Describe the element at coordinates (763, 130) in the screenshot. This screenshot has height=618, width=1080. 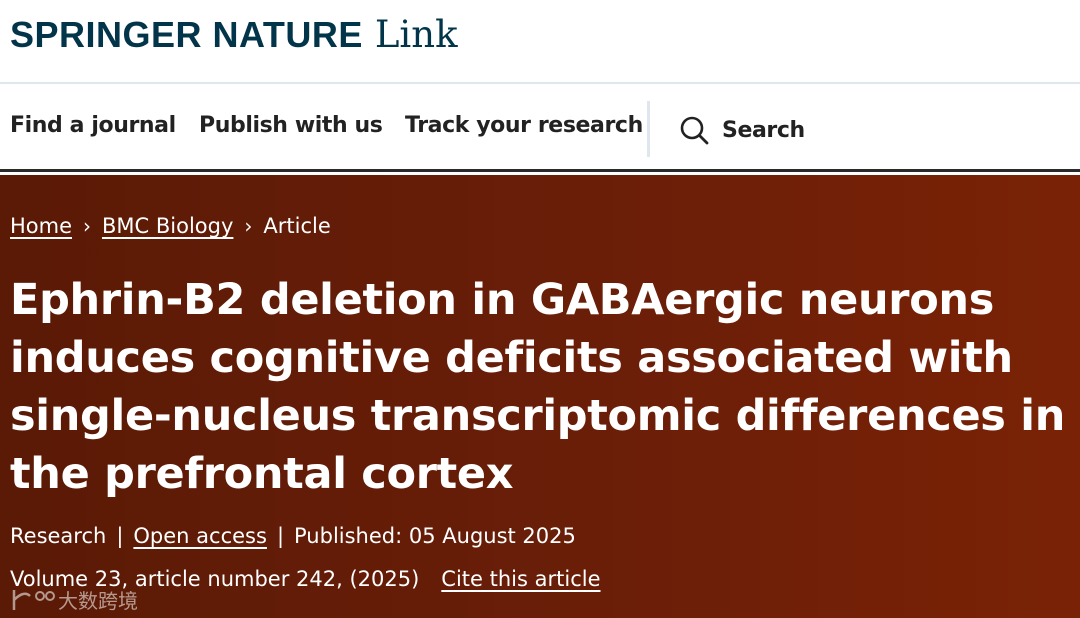
I see `search-label: Search` at that location.